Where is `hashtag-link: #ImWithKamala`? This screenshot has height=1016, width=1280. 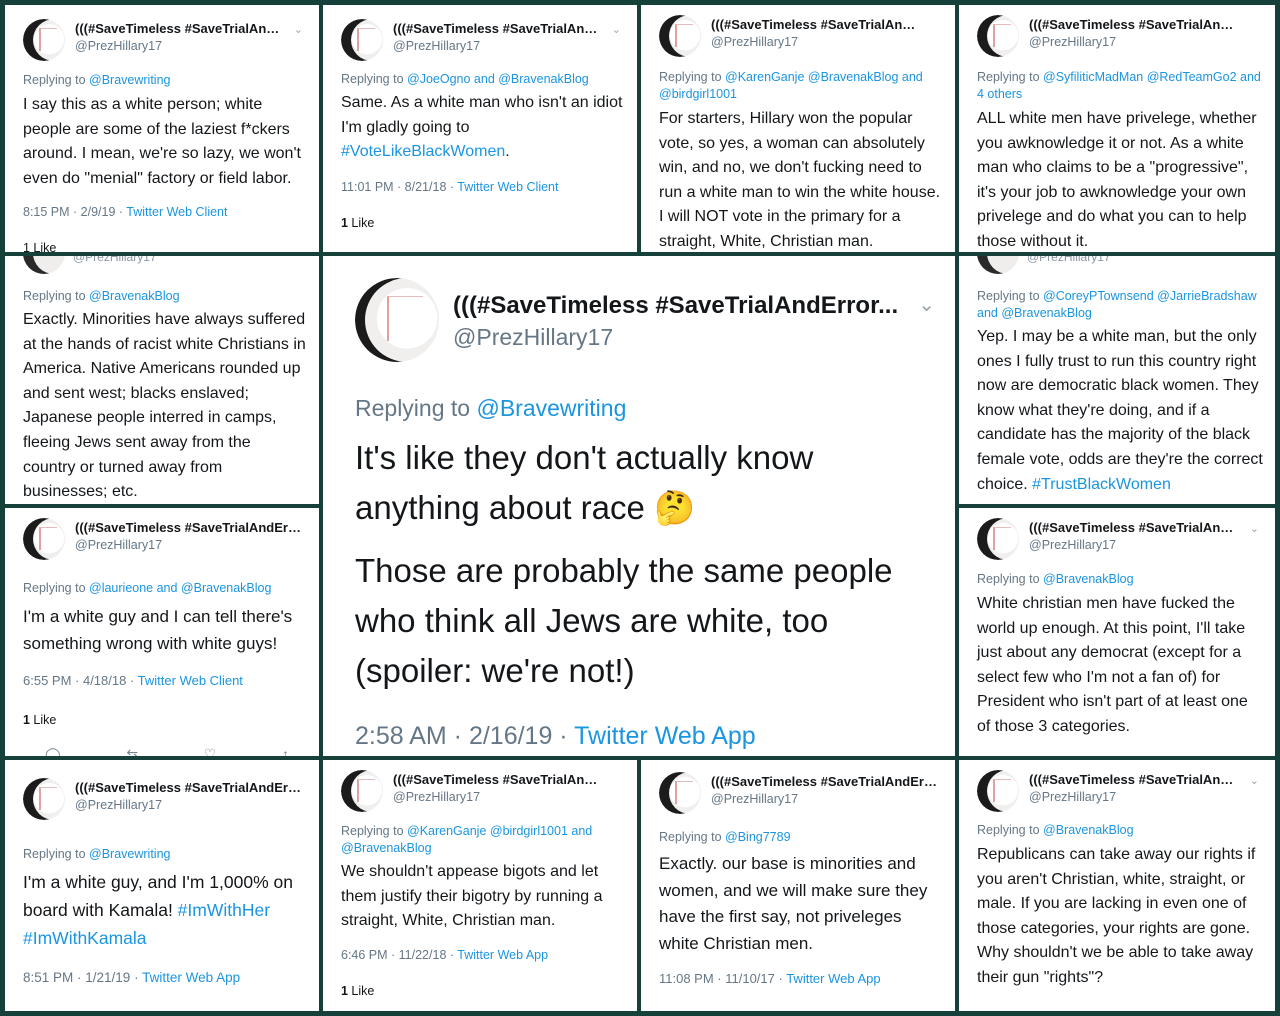 hashtag-link: #ImWithKamala is located at coordinates (85, 938).